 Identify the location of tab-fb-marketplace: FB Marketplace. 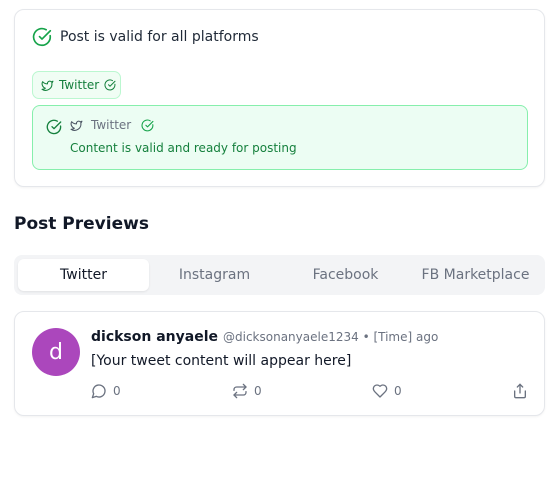
(475, 275).